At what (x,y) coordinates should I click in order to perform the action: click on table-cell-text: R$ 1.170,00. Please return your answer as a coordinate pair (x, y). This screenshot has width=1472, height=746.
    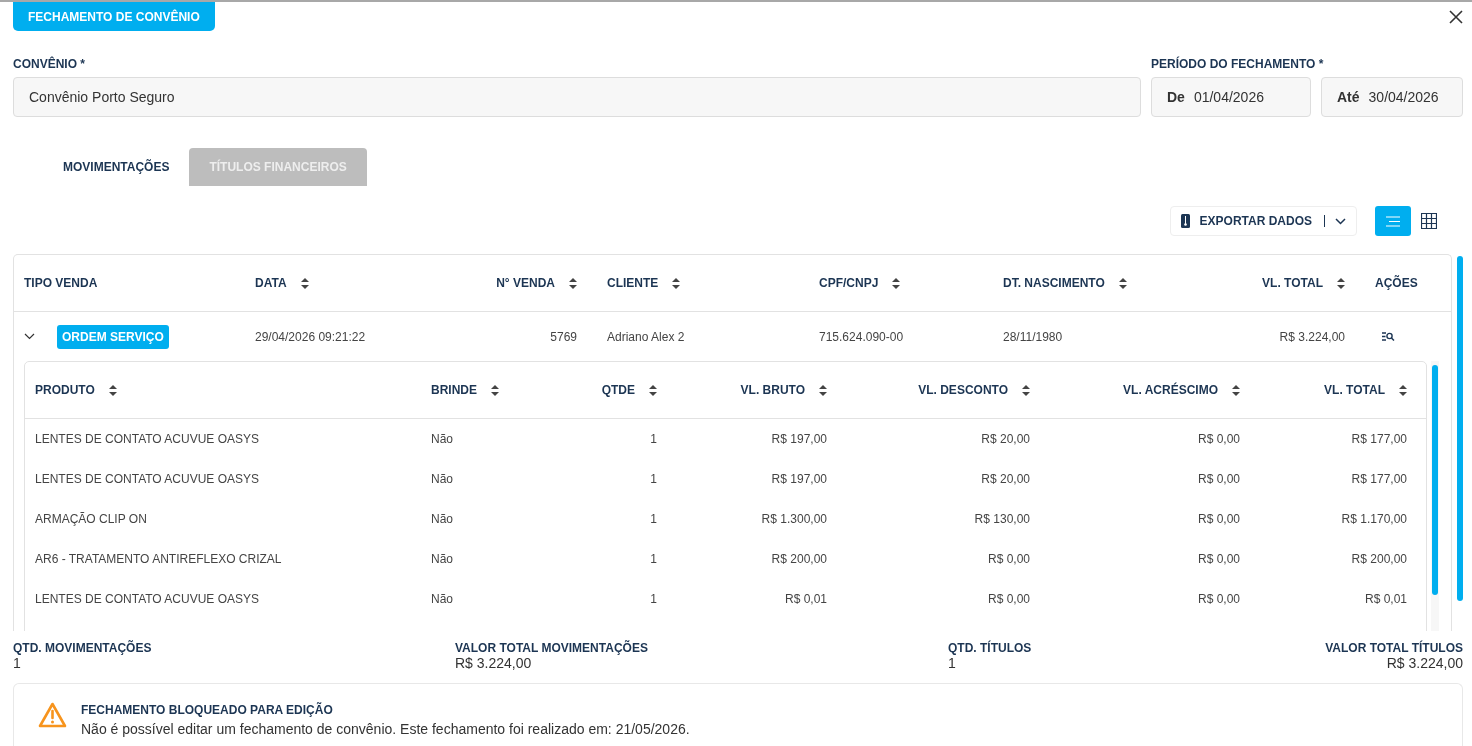
    Looking at the image, I should click on (1373, 519).